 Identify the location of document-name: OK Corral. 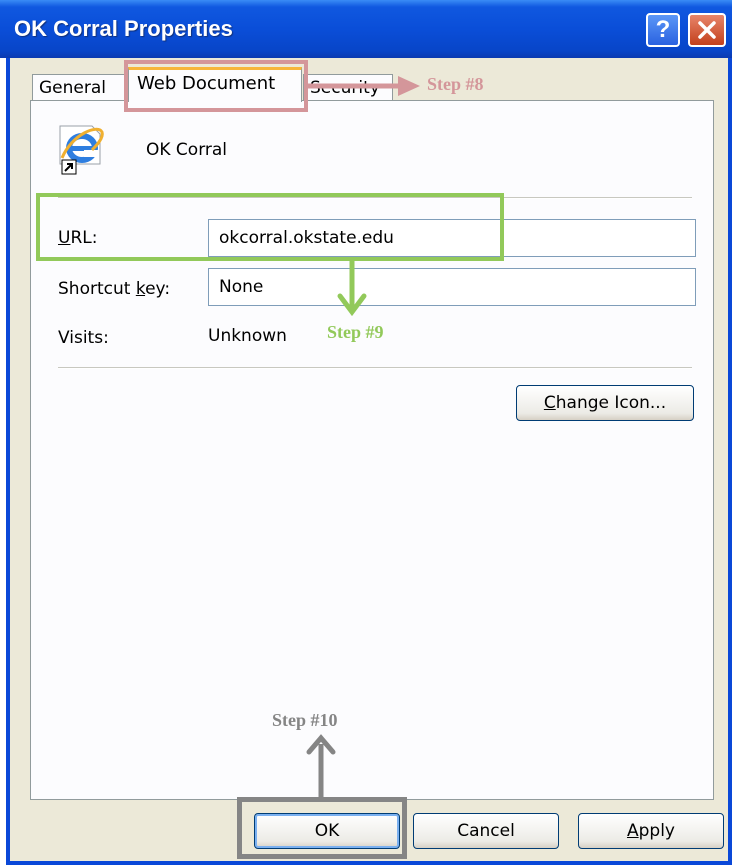
(187, 150).